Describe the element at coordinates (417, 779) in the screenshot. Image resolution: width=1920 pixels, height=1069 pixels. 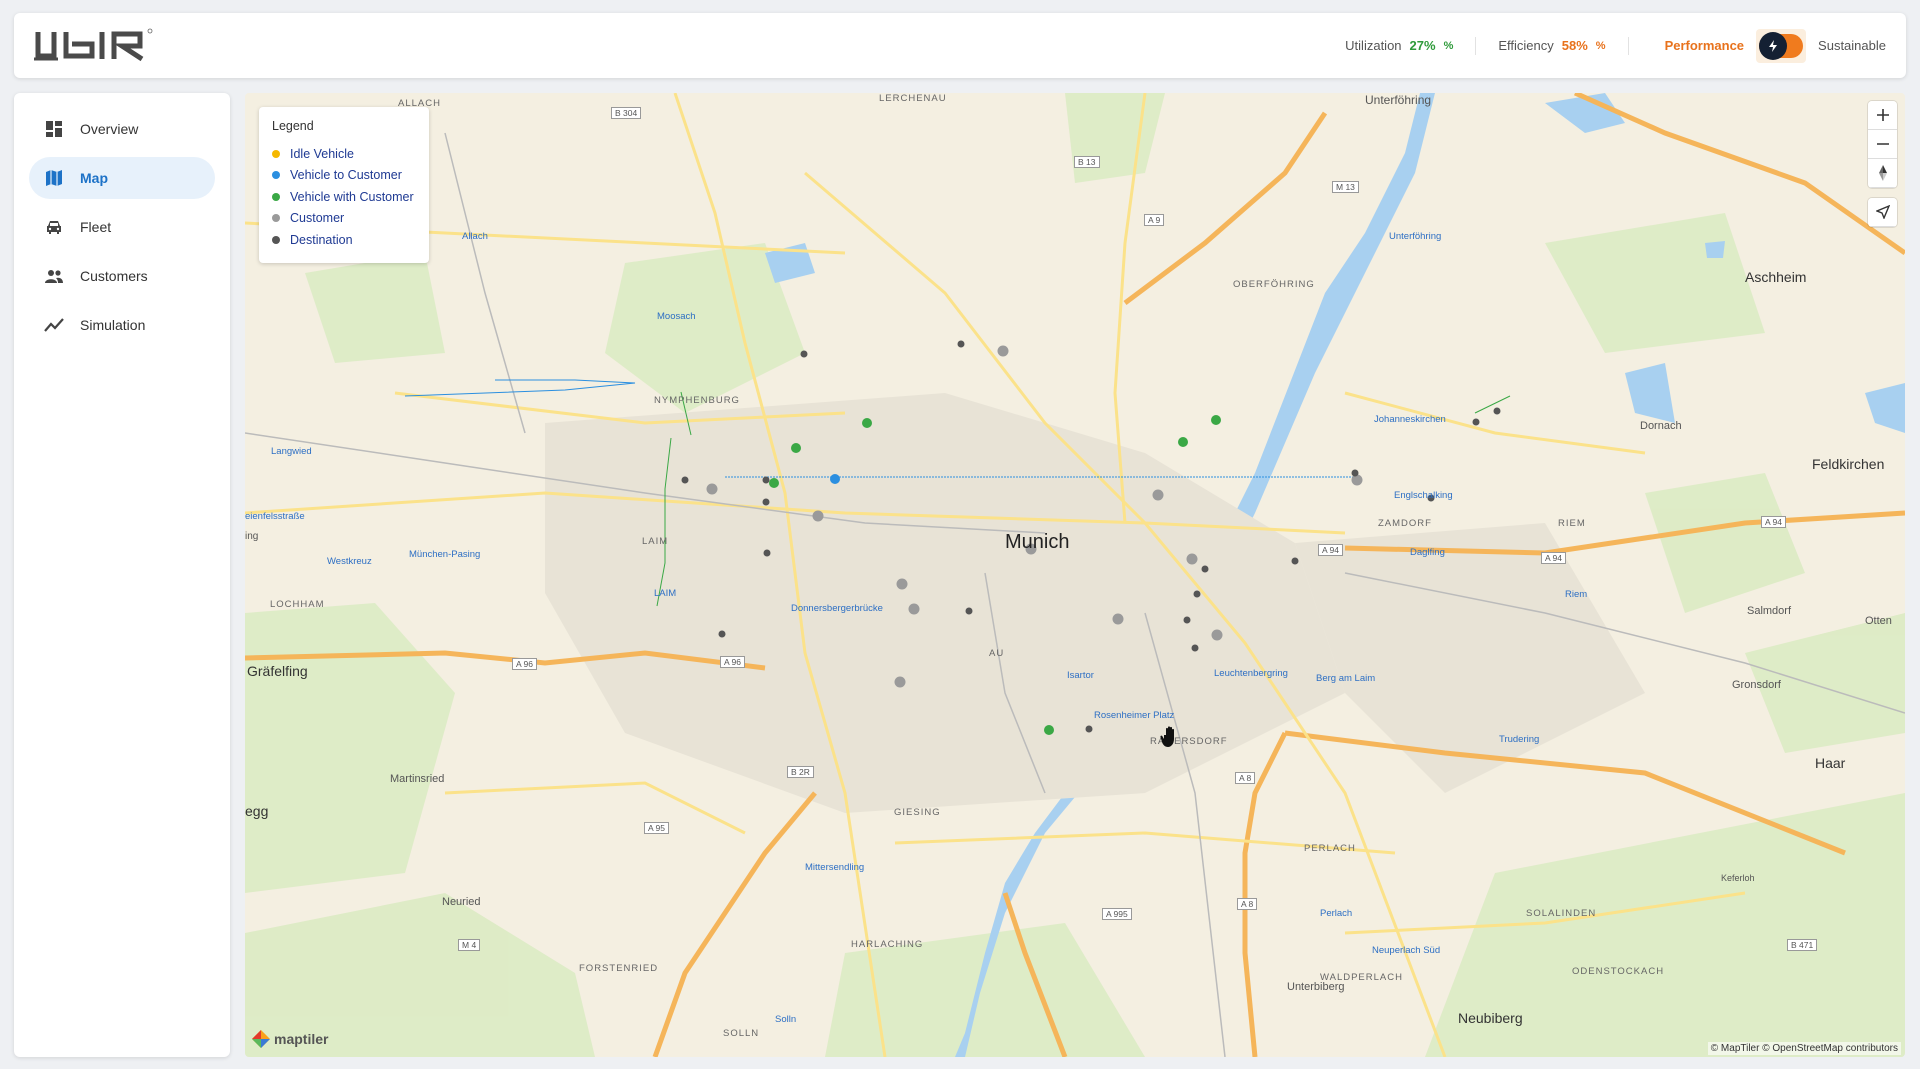
I see `map-label: Martinsried` at that location.